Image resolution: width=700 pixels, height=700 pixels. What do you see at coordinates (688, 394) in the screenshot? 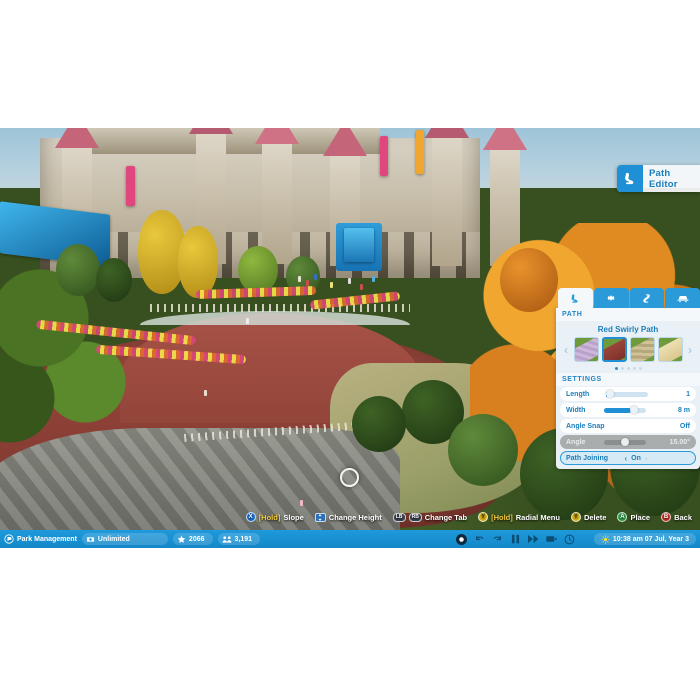
I see `setting-length-value: 1` at bounding box center [688, 394].